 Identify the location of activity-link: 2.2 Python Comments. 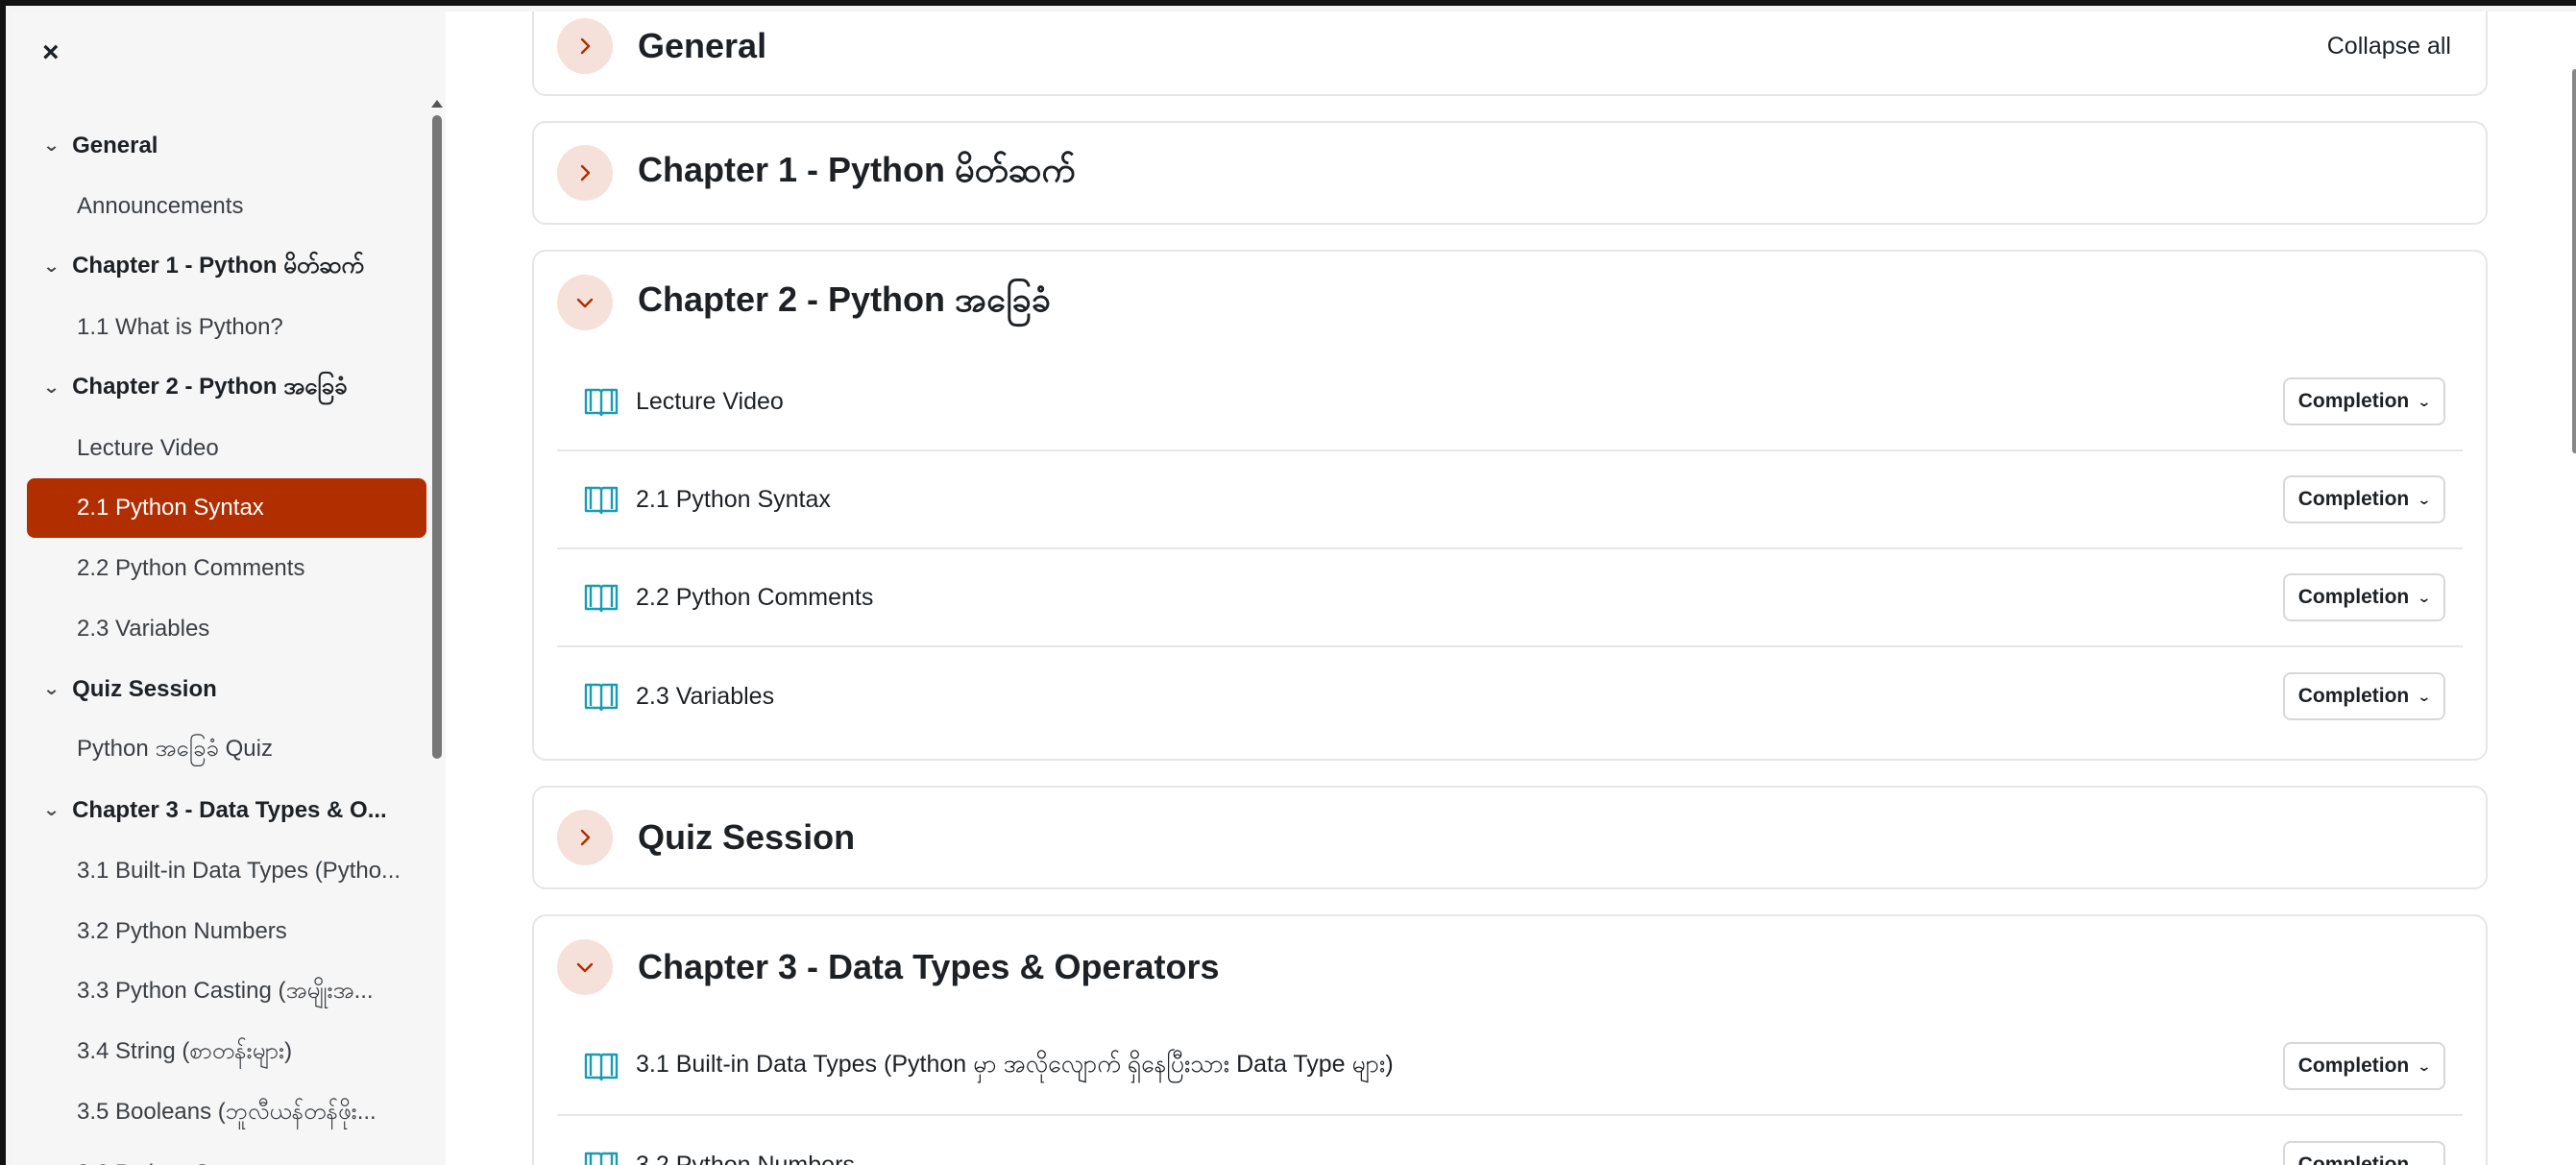
(754, 598).